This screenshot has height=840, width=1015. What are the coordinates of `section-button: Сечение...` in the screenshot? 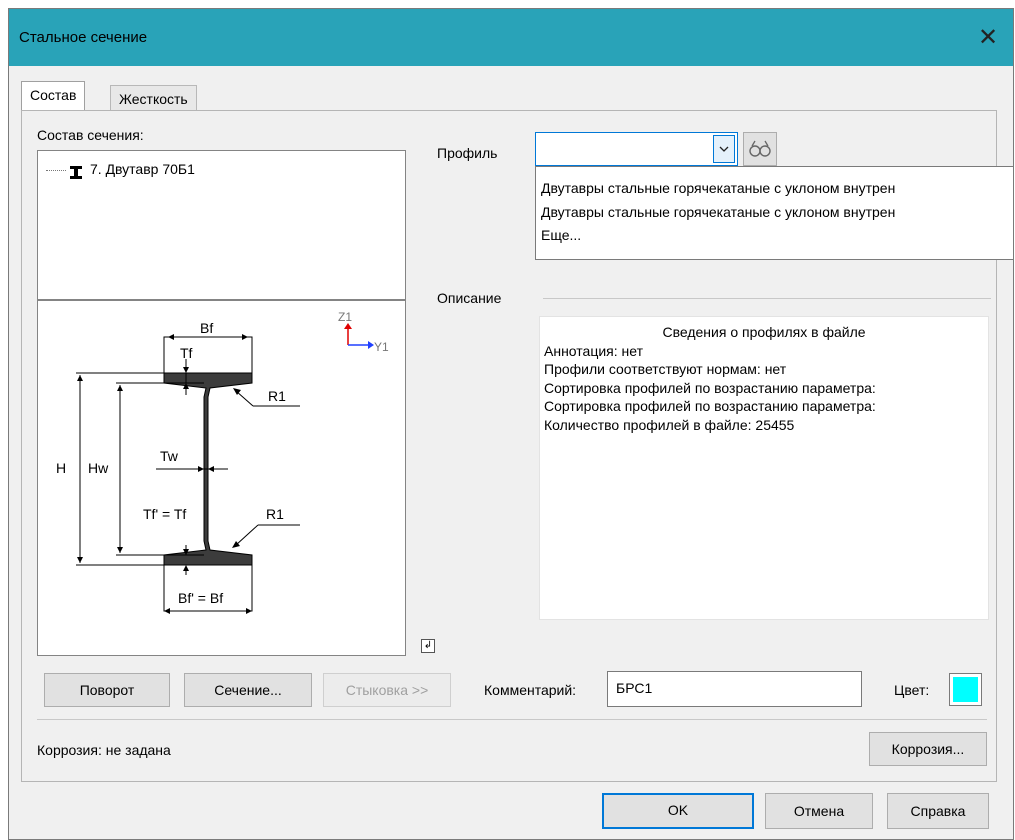 It's located at (248, 690).